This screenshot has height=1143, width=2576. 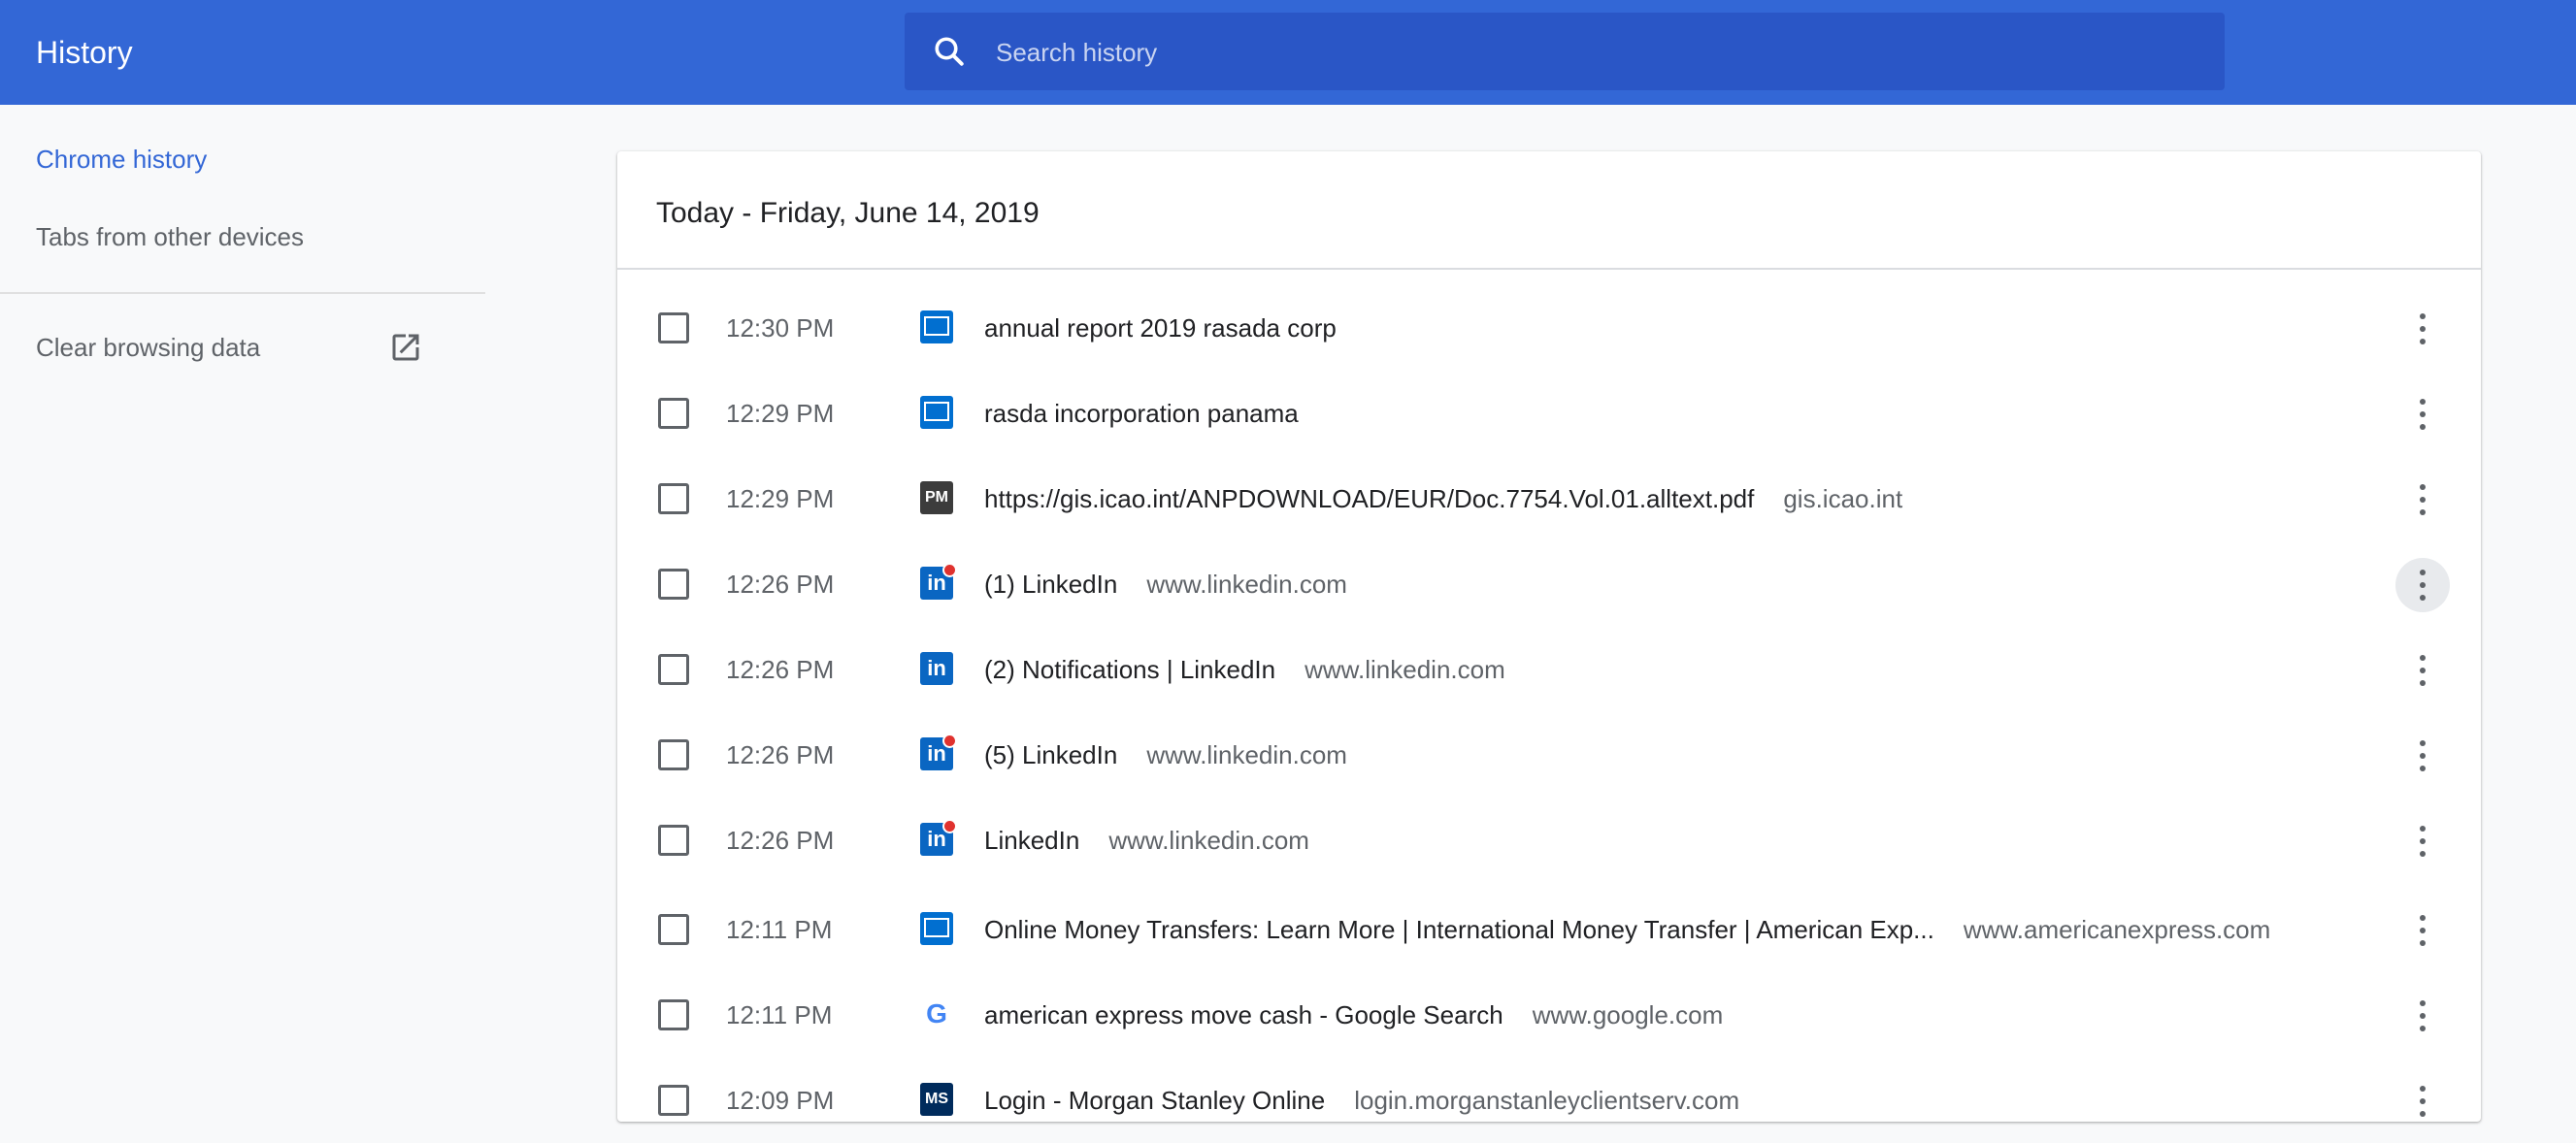 I want to click on clear-browsing-data-link: Clear browsing data, so click(x=148, y=347).